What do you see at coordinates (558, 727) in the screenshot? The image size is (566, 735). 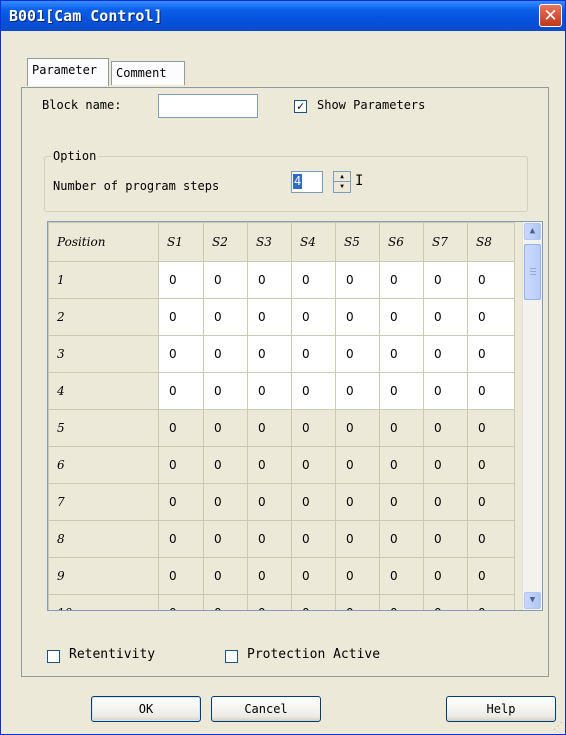 I see `resize-grip-icon: ⋰` at bounding box center [558, 727].